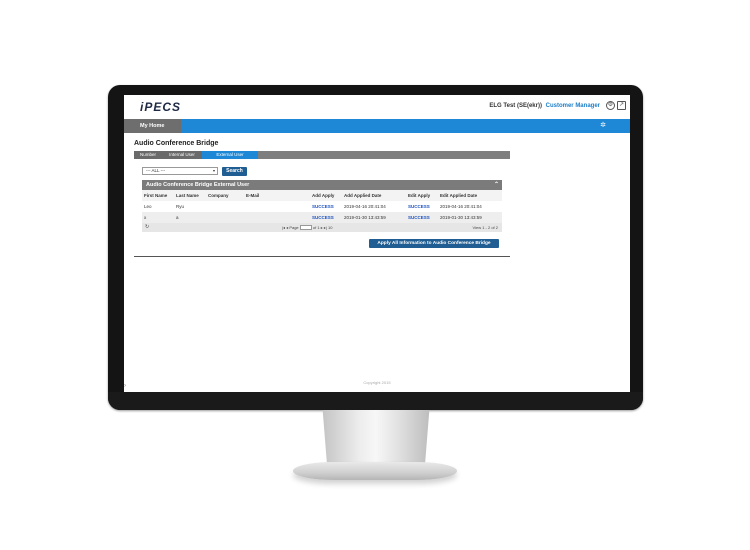 The height and width of the screenshot is (550, 750). Describe the element at coordinates (365, 217) in the screenshot. I see `cell-add-applied-date: 2019-01-30 13:43:59` at that location.